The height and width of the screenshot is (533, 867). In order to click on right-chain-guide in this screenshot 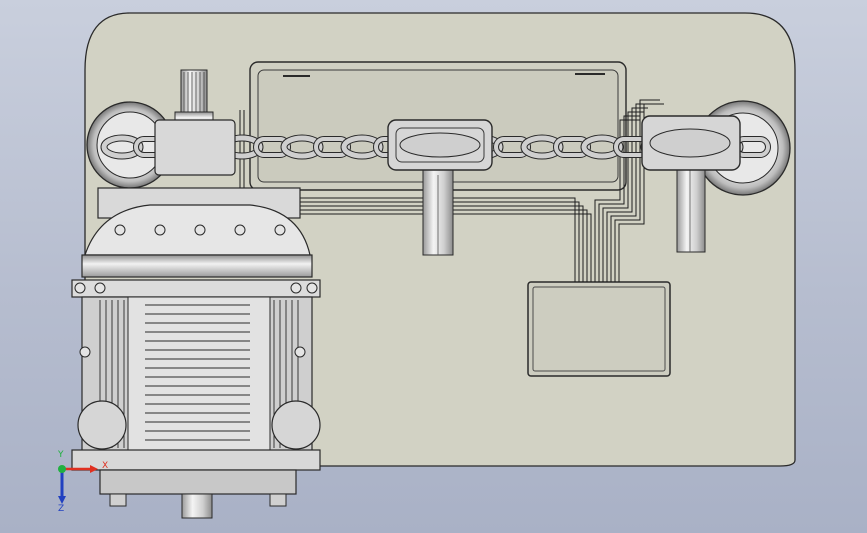, I will do `click(691, 143)`.